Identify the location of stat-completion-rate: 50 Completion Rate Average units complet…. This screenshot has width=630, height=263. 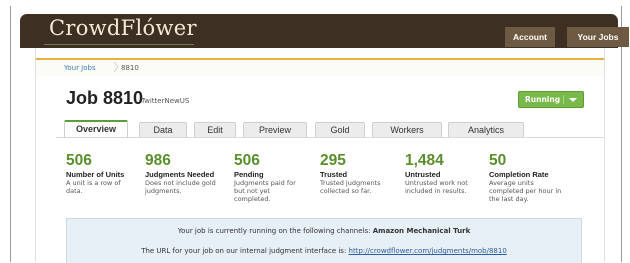
(525, 177).